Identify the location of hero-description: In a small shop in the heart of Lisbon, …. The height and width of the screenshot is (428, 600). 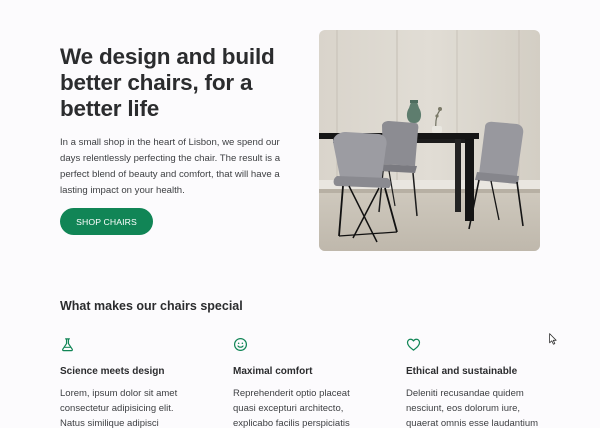
(170, 166).